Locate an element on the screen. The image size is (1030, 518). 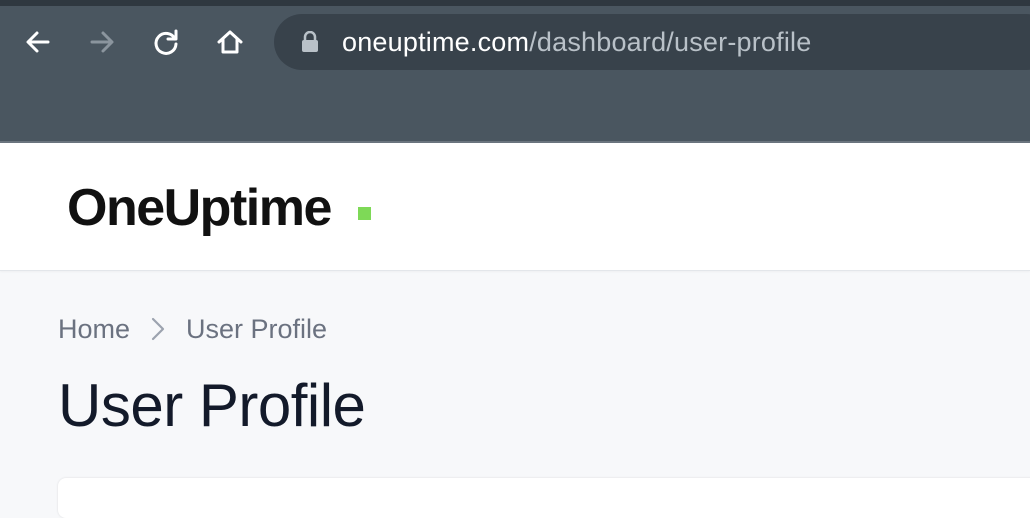
tab-strip-edge is located at coordinates (515, 3).